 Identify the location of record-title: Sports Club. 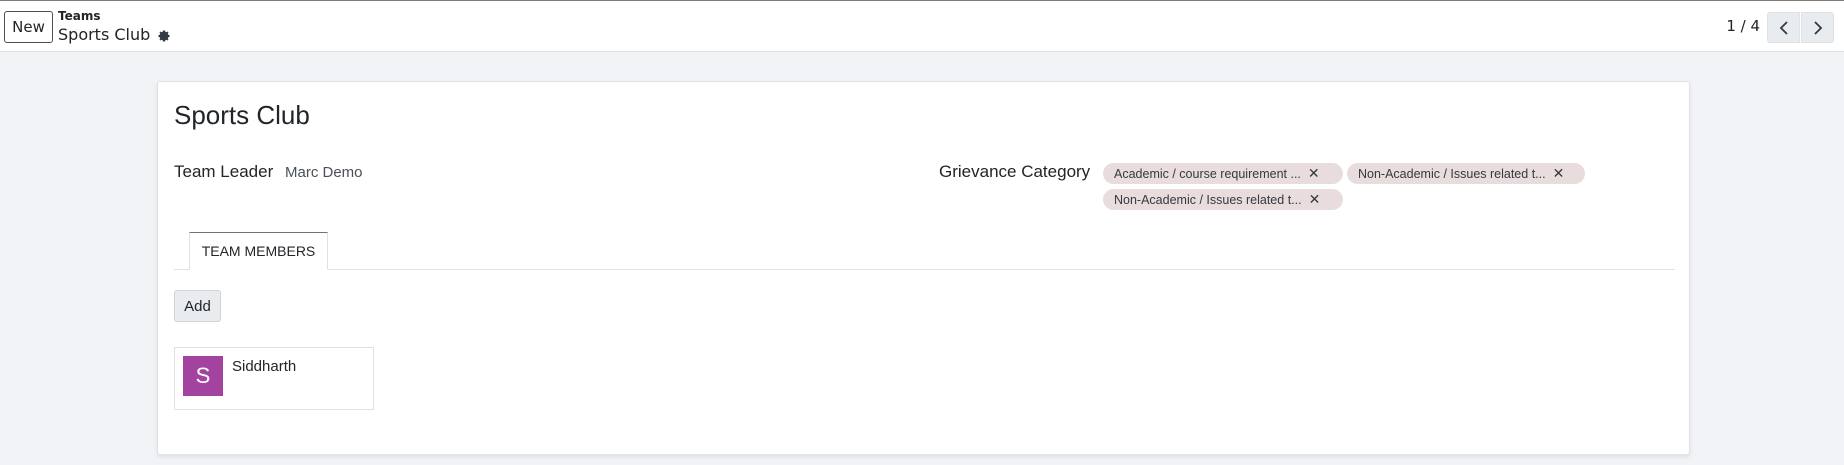
(242, 115).